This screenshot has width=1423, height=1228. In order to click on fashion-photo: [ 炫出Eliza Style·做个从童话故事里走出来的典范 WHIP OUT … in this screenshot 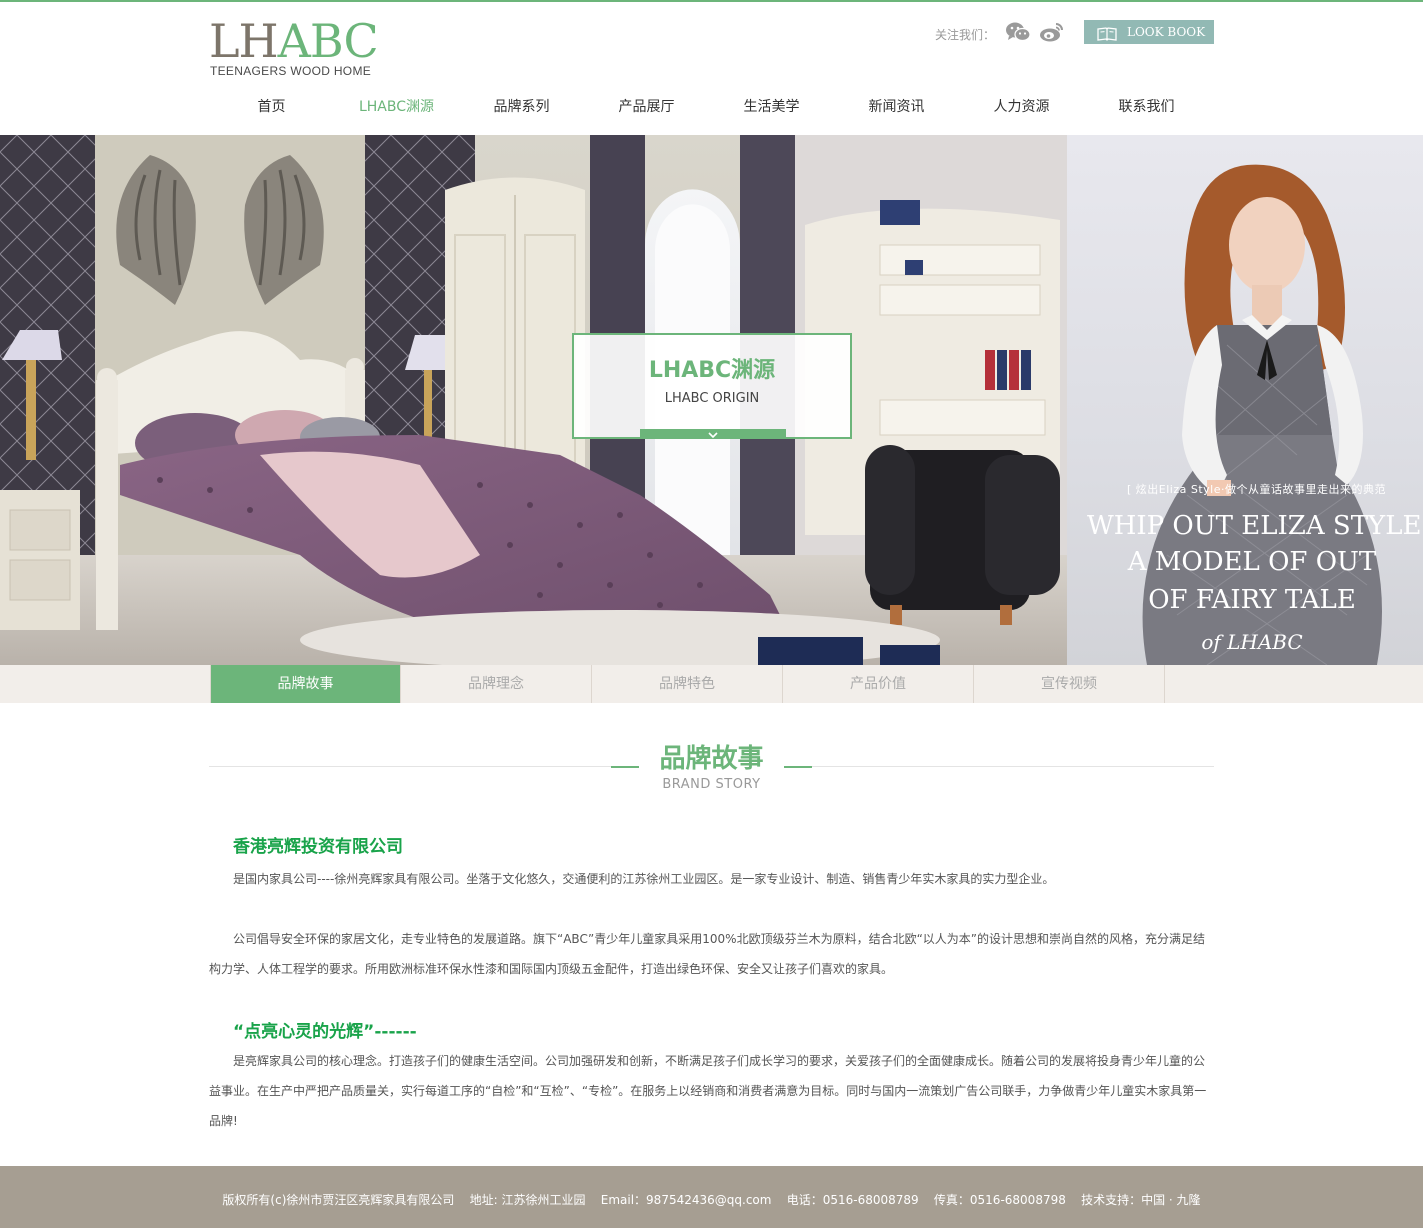, I will do `click(1245, 400)`.